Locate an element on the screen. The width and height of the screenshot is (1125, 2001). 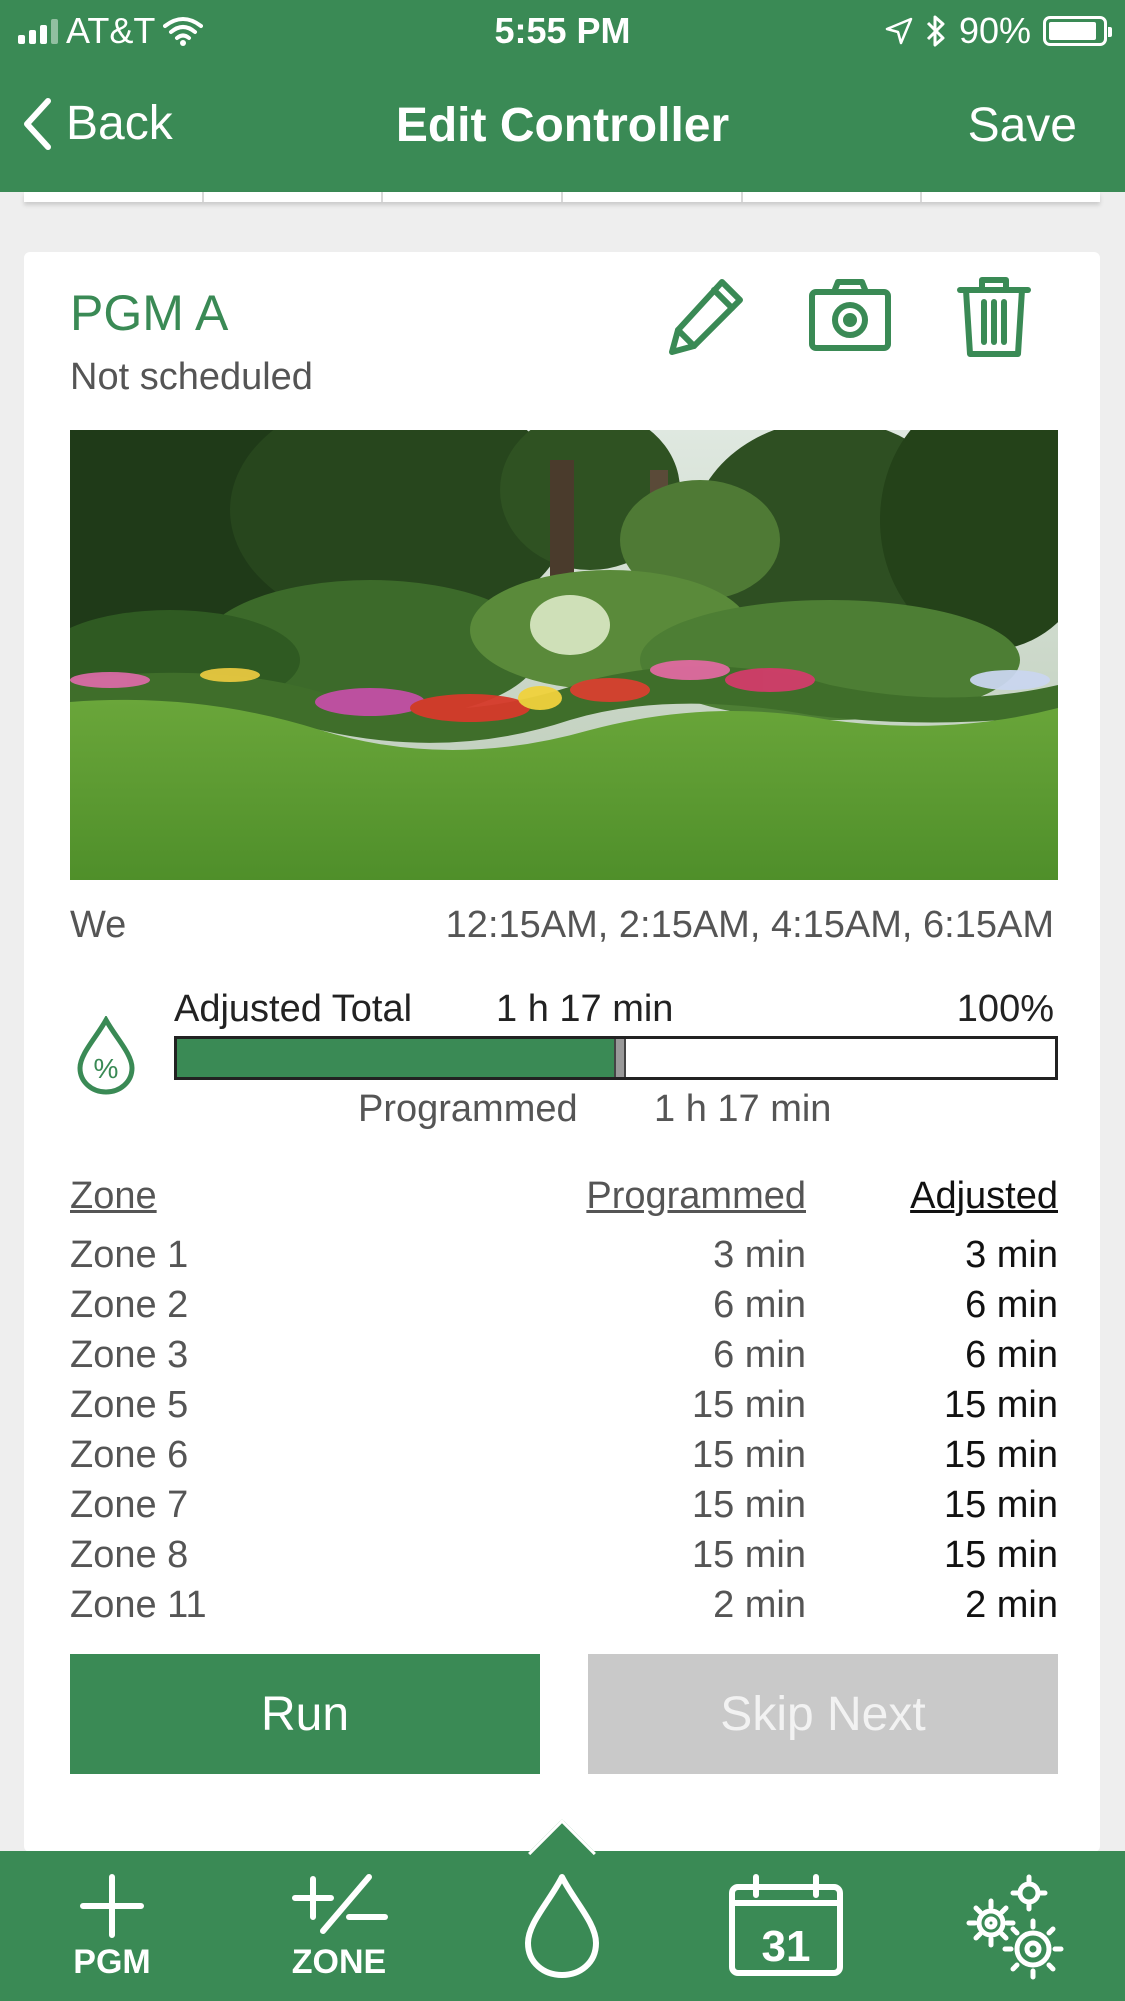
adjusted-column-header: Adjusted is located at coordinates (984, 1195).